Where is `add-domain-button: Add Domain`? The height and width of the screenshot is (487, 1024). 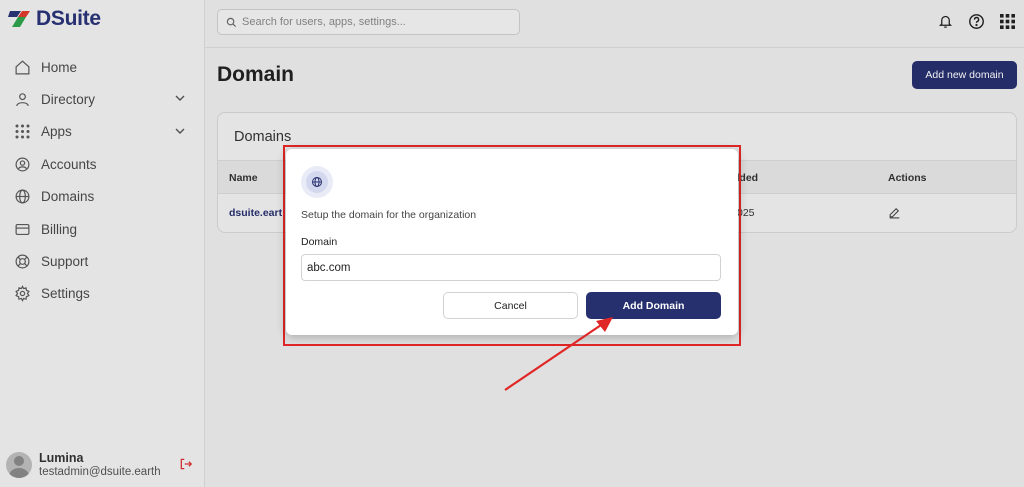
add-domain-button: Add Domain is located at coordinates (653, 305).